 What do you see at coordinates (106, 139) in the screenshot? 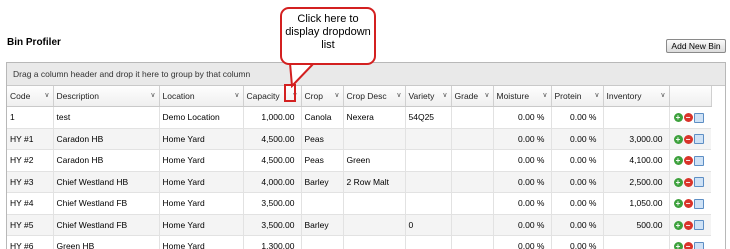
I see `cell-description: Caradon HB` at bounding box center [106, 139].